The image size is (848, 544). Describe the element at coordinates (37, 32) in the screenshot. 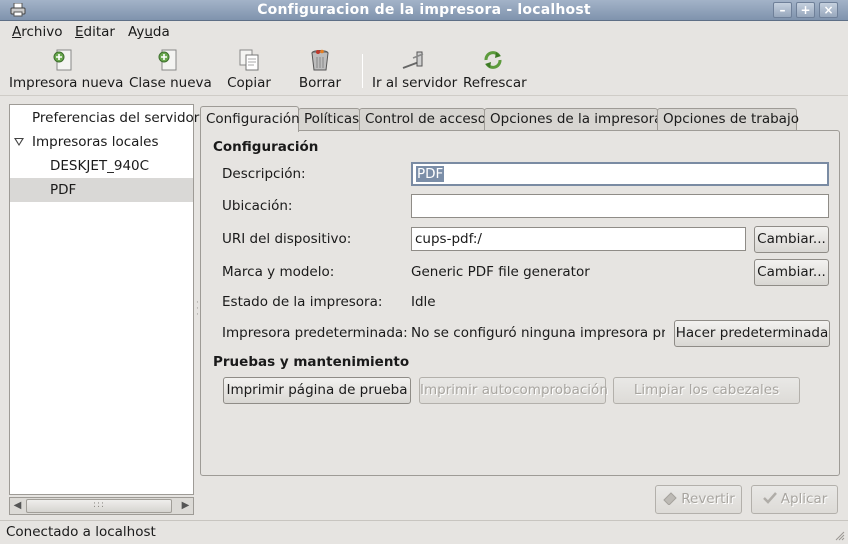

I see `menu-archivo: Archivo` at that location.